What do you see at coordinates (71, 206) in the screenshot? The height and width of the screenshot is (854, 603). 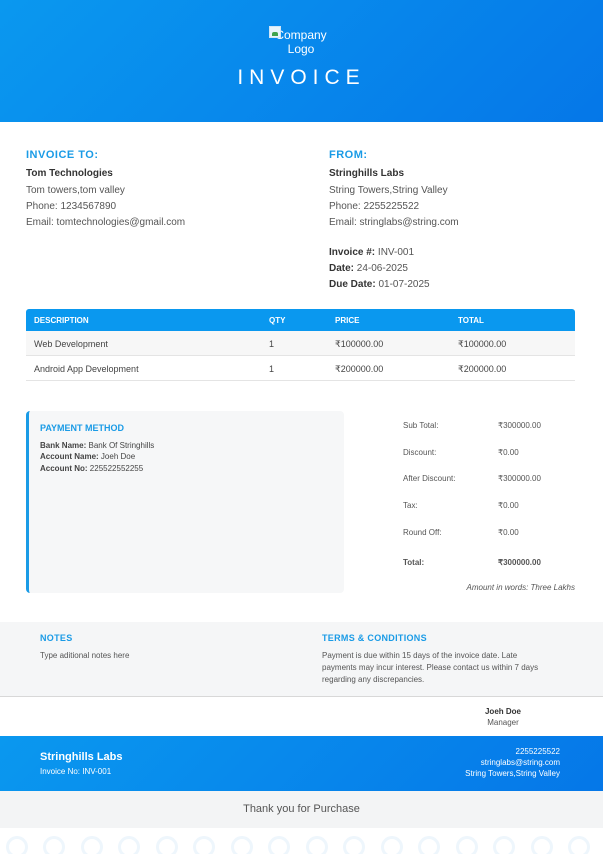 I see `client-phone: Phone: 1234567890` at bounding box center [71, 206].